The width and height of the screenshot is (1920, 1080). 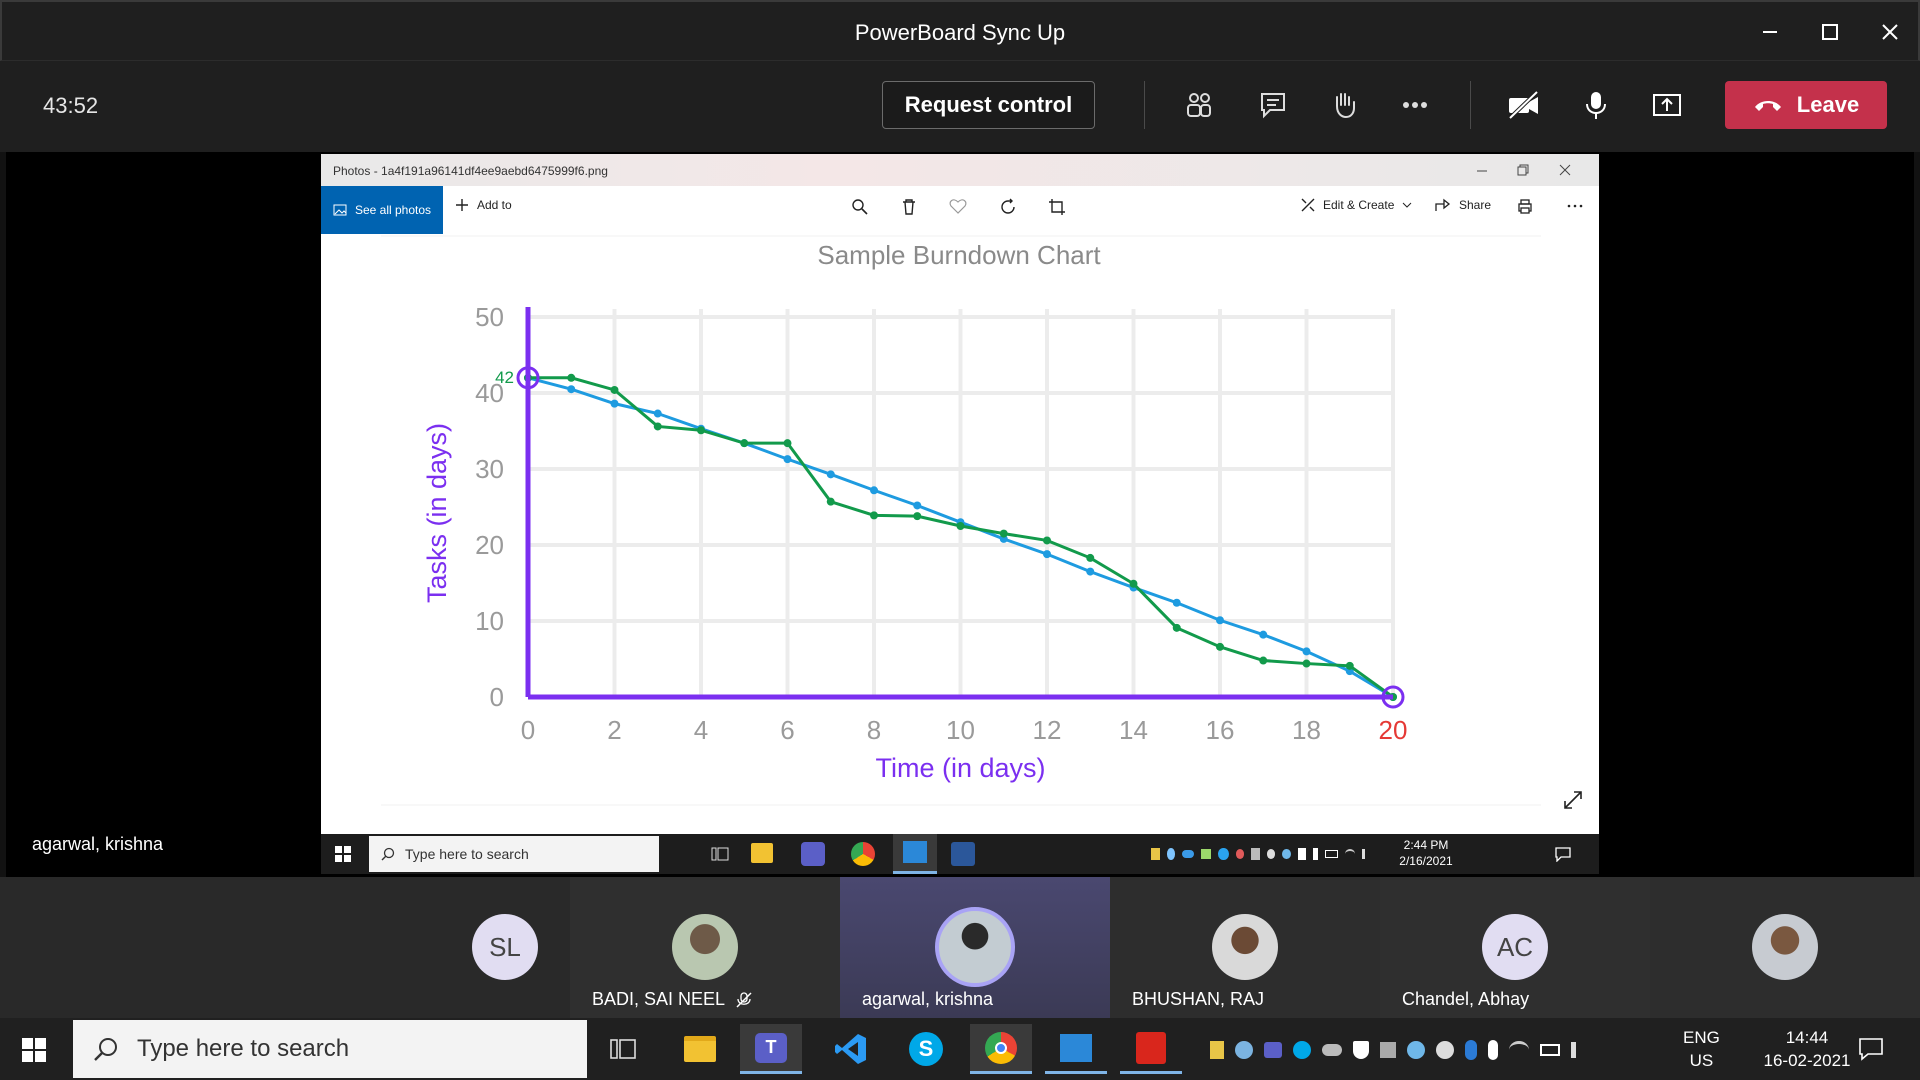 What do you see at coordinates (1273, 1050) in the screenshot?
I see `teams-tray-icon` at bounding box center [1273, 1050].